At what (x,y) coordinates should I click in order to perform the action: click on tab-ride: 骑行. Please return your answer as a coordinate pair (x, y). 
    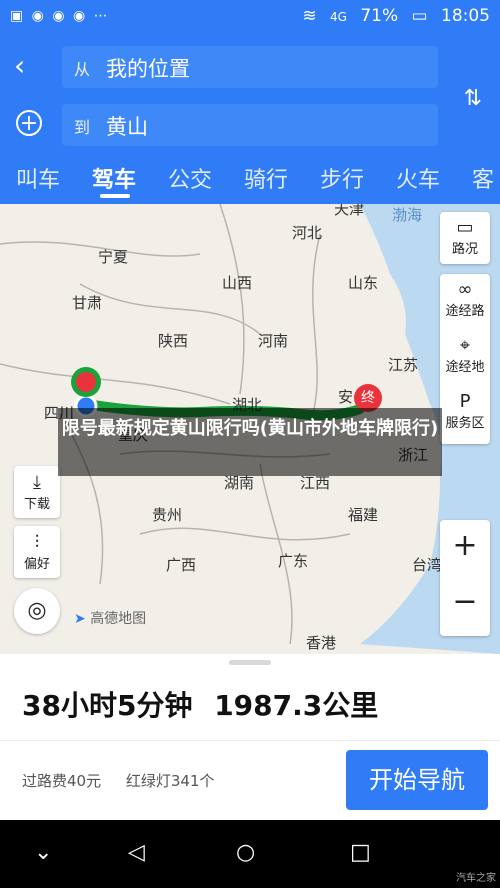
    Looking at the image, I should click on (266, 178).